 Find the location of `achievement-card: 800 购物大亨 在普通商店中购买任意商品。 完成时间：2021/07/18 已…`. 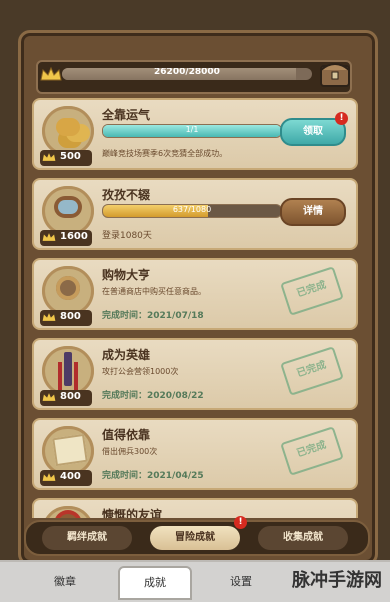

achievement-card: 800 购物大亨 在普通商店中购买任意商品。 完成时间：2021/07/18 已… is located at coordinates (195, 294).